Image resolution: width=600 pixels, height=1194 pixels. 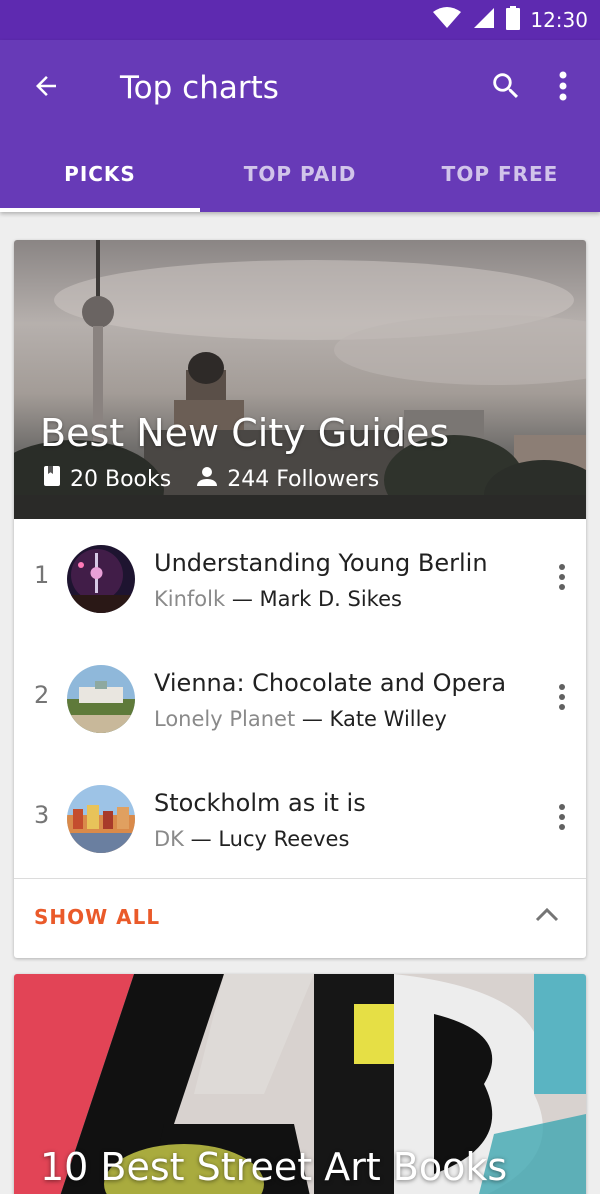 I want to click on tab-top-free: TOP FREE, so click(x=500, y=174).